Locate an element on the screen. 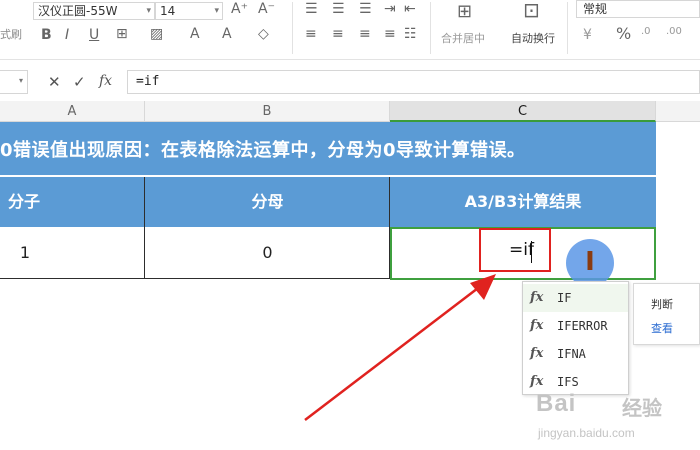 This screenshot has height=450, width=700. distribute-icon: ☷ is located at coordinates (410, 34).